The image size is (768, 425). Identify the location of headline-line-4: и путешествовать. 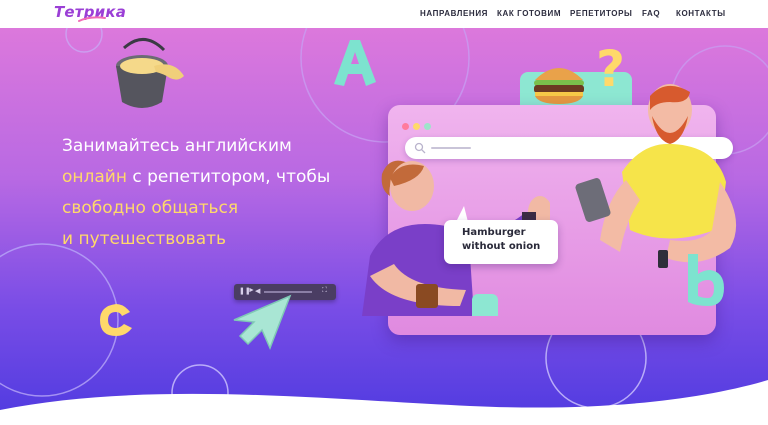
(144, 239).